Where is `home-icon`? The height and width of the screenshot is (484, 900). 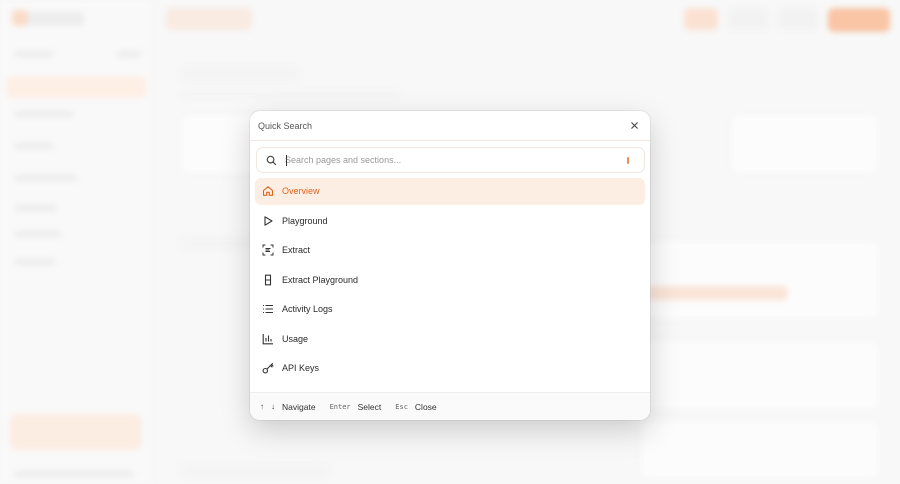
home-icon is located at coordinates (268, 191).